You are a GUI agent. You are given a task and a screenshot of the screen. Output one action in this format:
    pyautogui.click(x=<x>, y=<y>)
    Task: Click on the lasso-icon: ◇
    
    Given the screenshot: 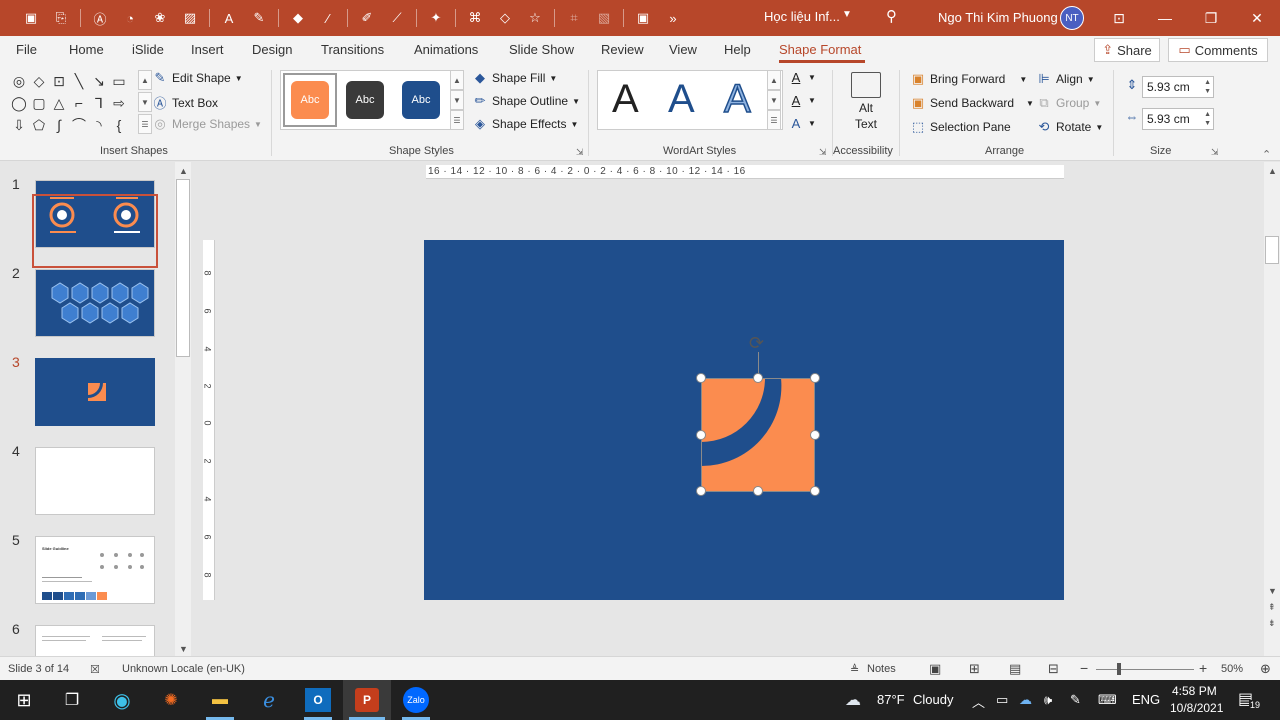 What is the action you would take?
    pyautogui.click(x=505, y=18)
    